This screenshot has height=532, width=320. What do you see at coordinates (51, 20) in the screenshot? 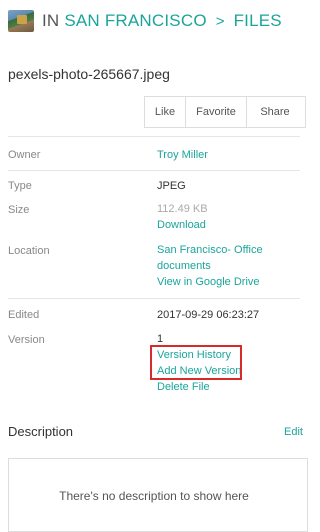
I see `breadcrumb-prefix: IN` at bounding box center [51, 20].